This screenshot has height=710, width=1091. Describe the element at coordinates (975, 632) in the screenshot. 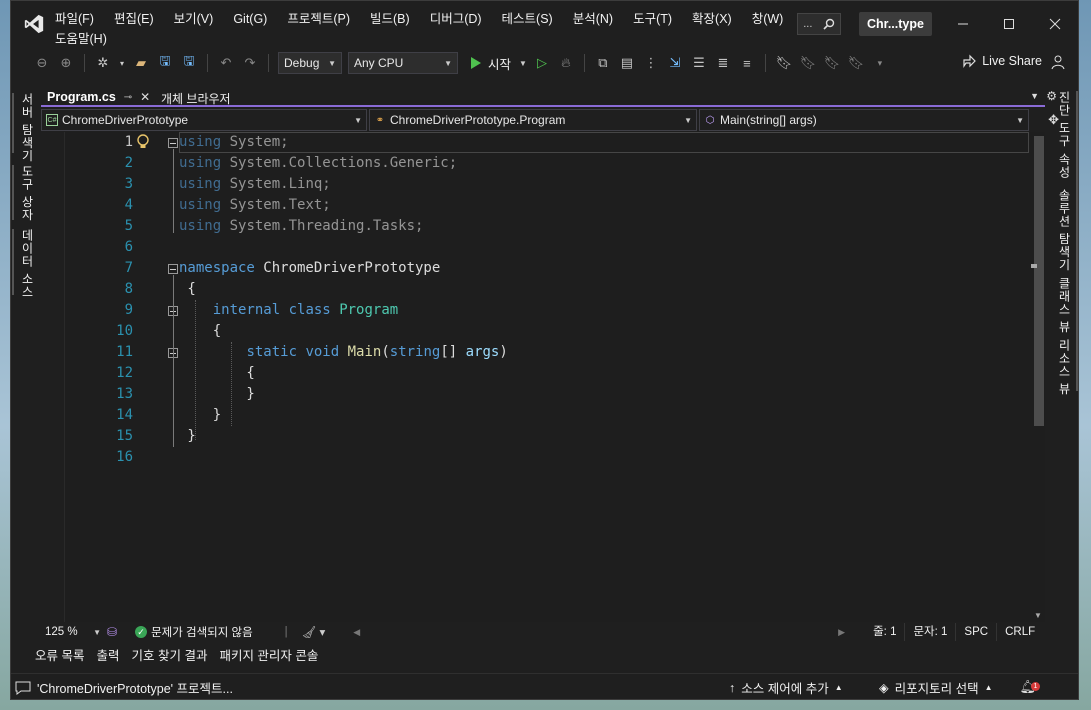

I see `whitespace-indicator: SPC` at that location.